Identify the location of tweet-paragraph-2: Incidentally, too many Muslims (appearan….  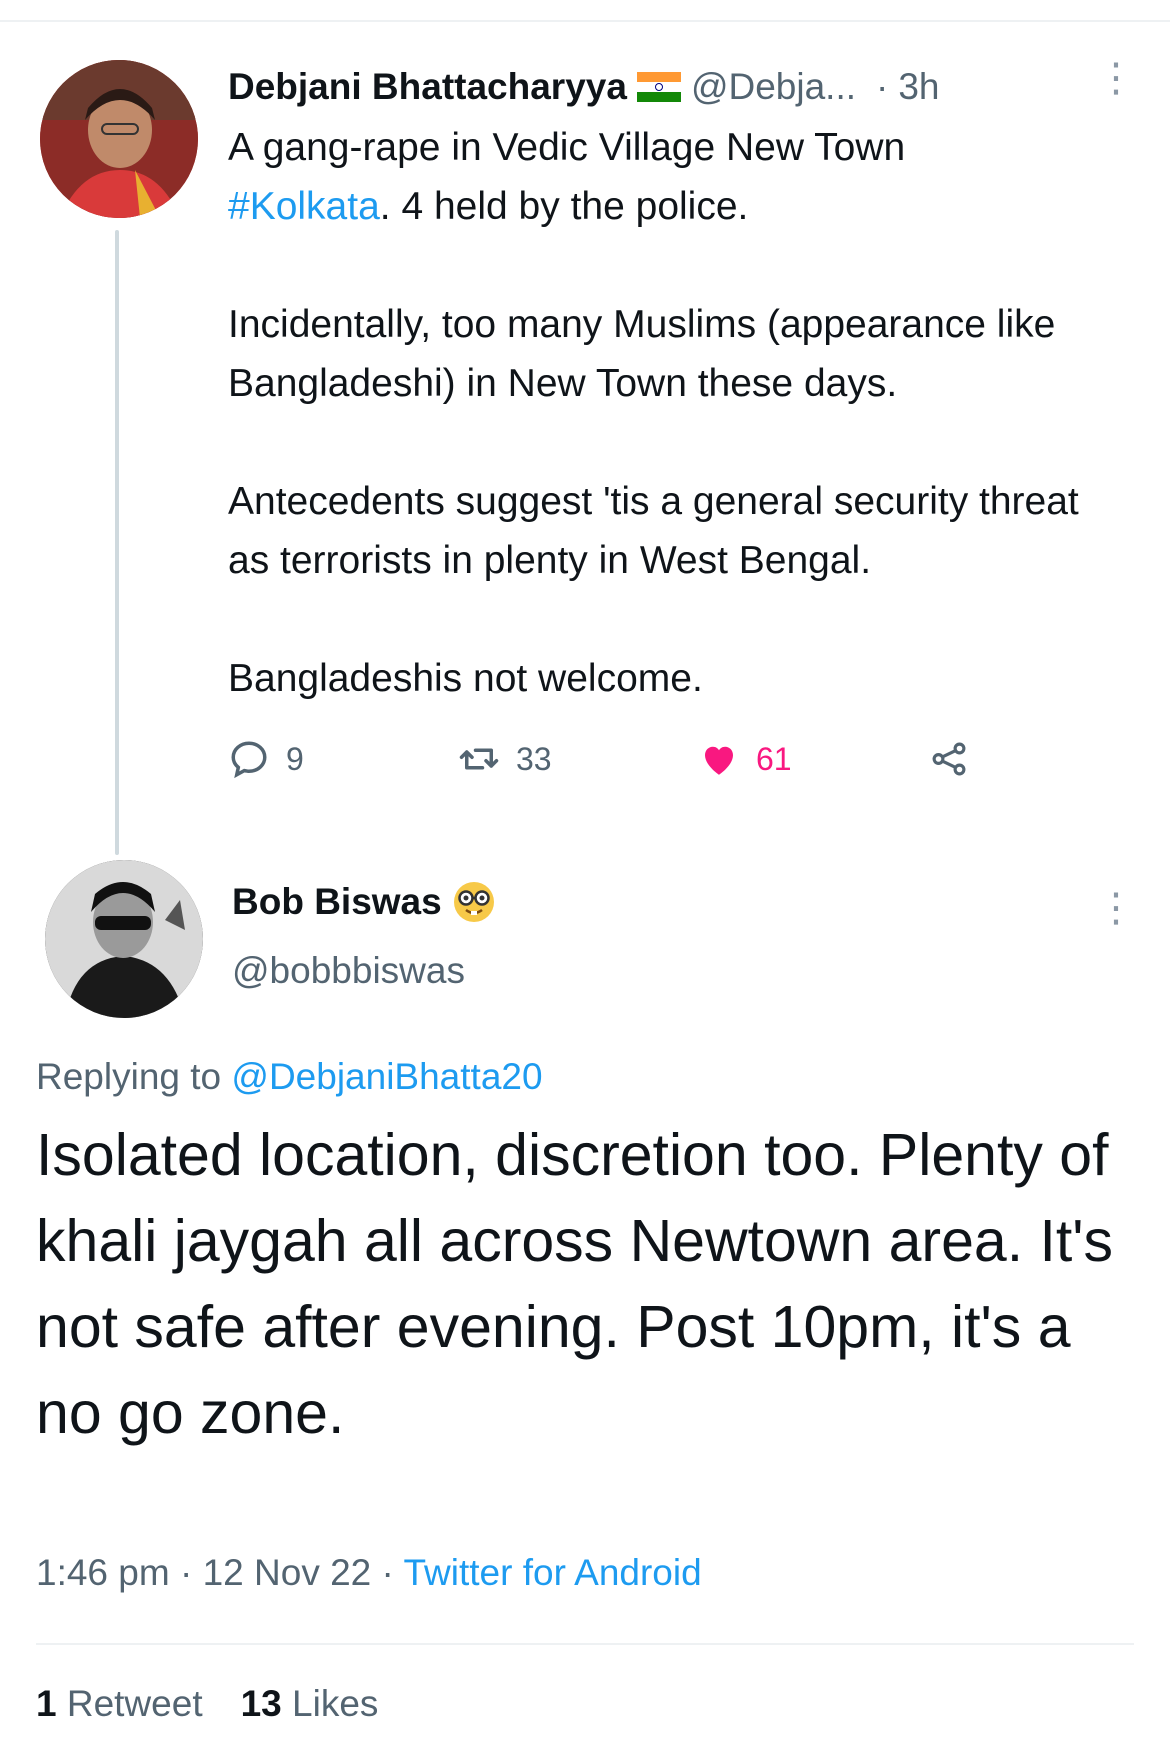
(642, 354).